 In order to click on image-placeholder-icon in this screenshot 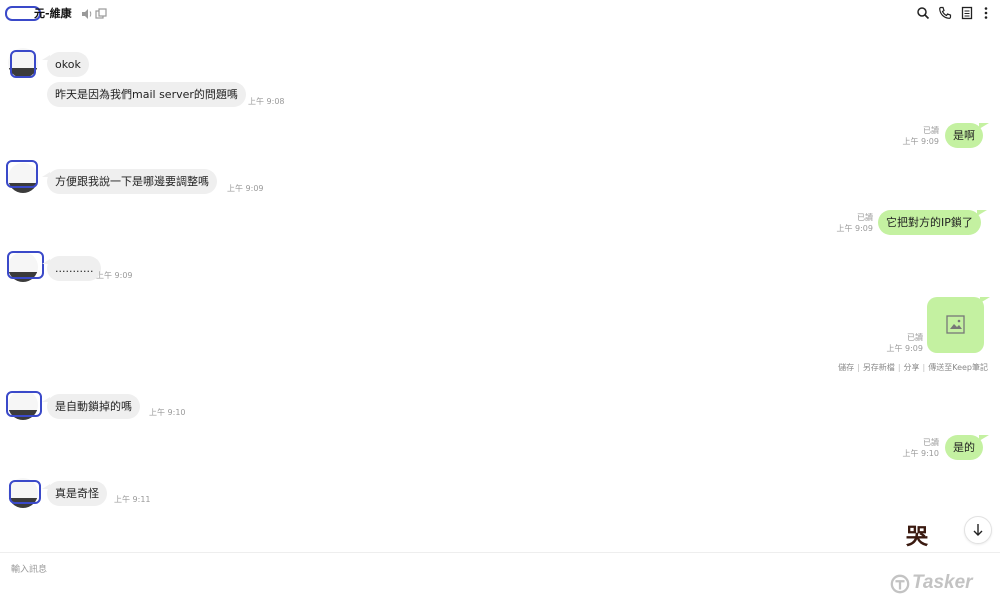, I will do `click(955, 324)`.